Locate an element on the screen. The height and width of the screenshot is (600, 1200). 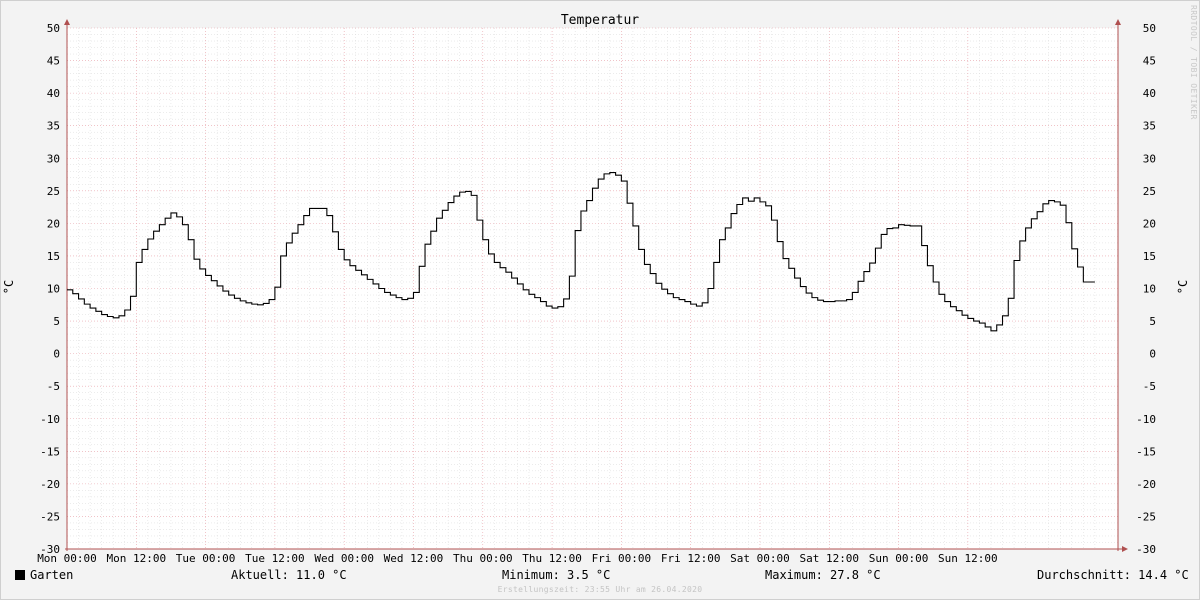
y-tick-label-right: -15 is located at coordinates (1146, 451).